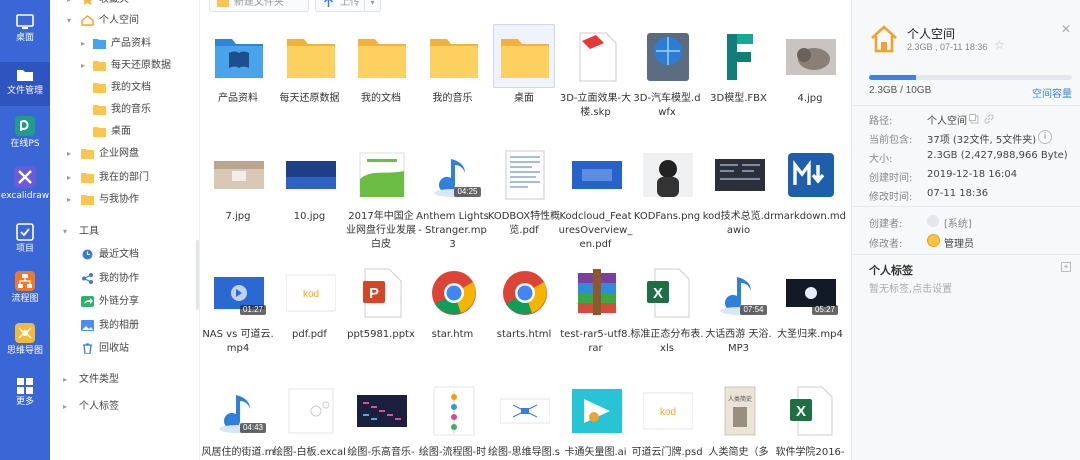 This screenshot has width=1080, height=460. I want to click on file-name: ppt5981.pptx, so click(381, 335).